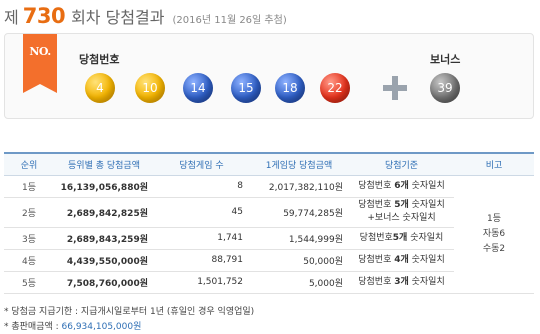  I want to click on rank-cell: 1등, so click(29, 186).